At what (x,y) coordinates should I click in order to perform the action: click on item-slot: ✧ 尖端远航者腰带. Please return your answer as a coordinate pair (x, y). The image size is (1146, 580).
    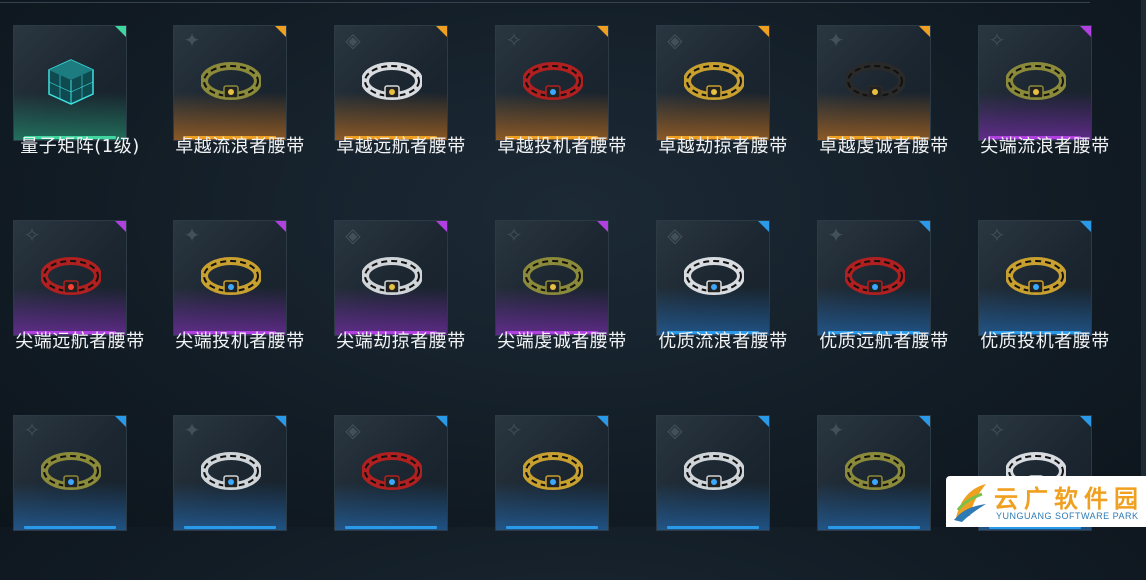
    Looking at the image, I should click on (80, 290).